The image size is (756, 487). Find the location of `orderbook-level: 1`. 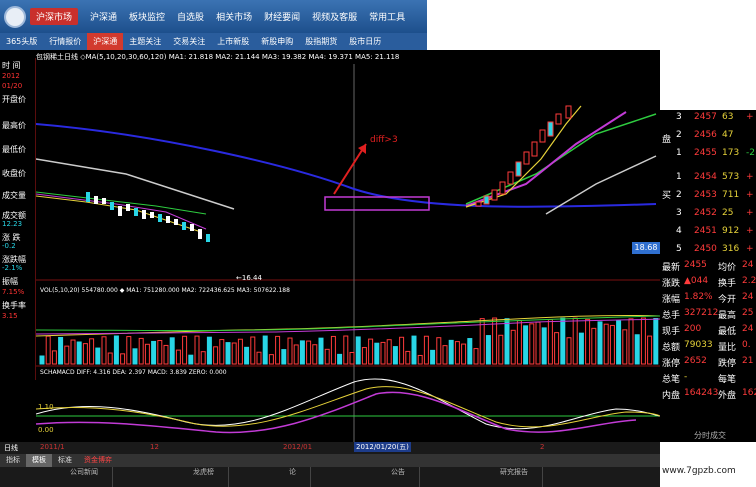

orderbook-level: 1 is located at coordinates (679, 153).